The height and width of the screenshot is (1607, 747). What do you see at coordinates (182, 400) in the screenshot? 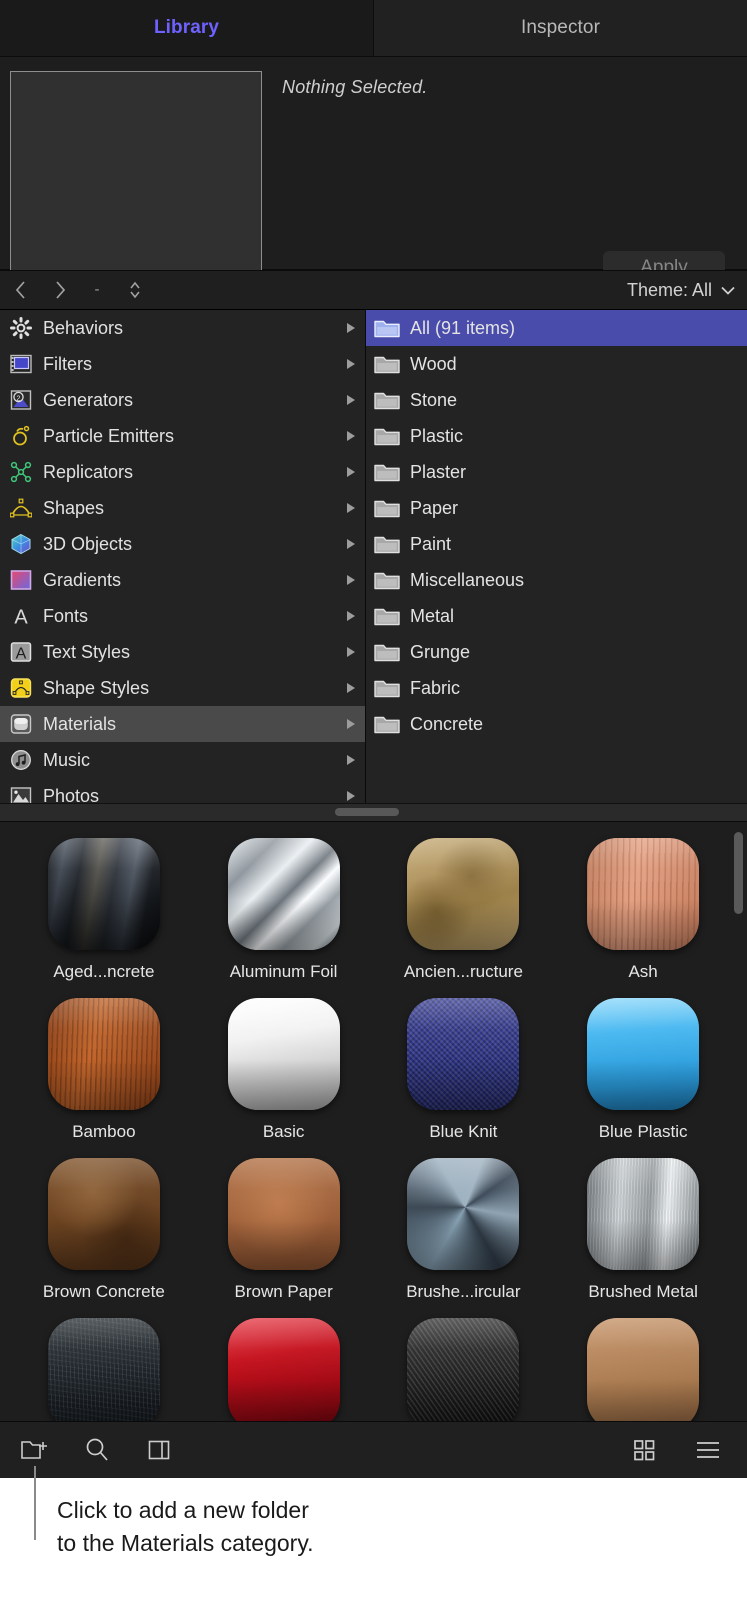
I see `sidebar-item-generators: 2 Generators` at bounding box center [182, 400].